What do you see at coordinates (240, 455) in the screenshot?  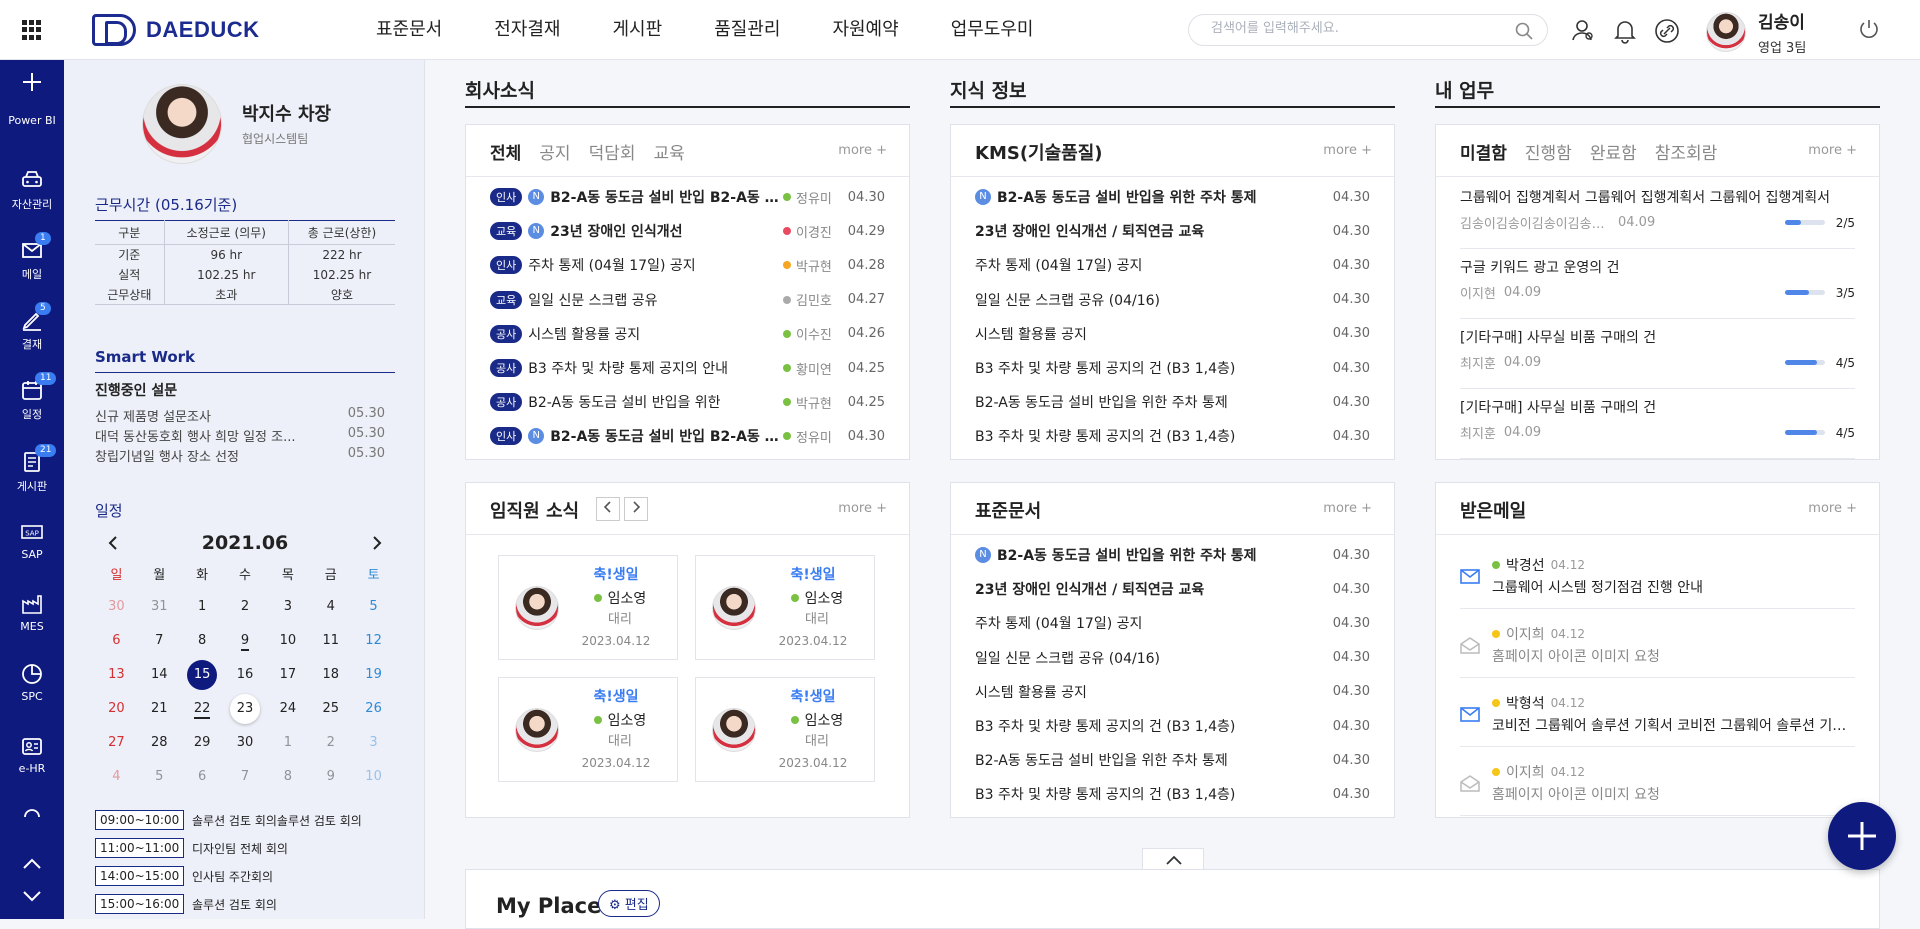 I see `survey-item: 창립기념일 행사 장소 선정 05.30` at bounding box center [240, 455].